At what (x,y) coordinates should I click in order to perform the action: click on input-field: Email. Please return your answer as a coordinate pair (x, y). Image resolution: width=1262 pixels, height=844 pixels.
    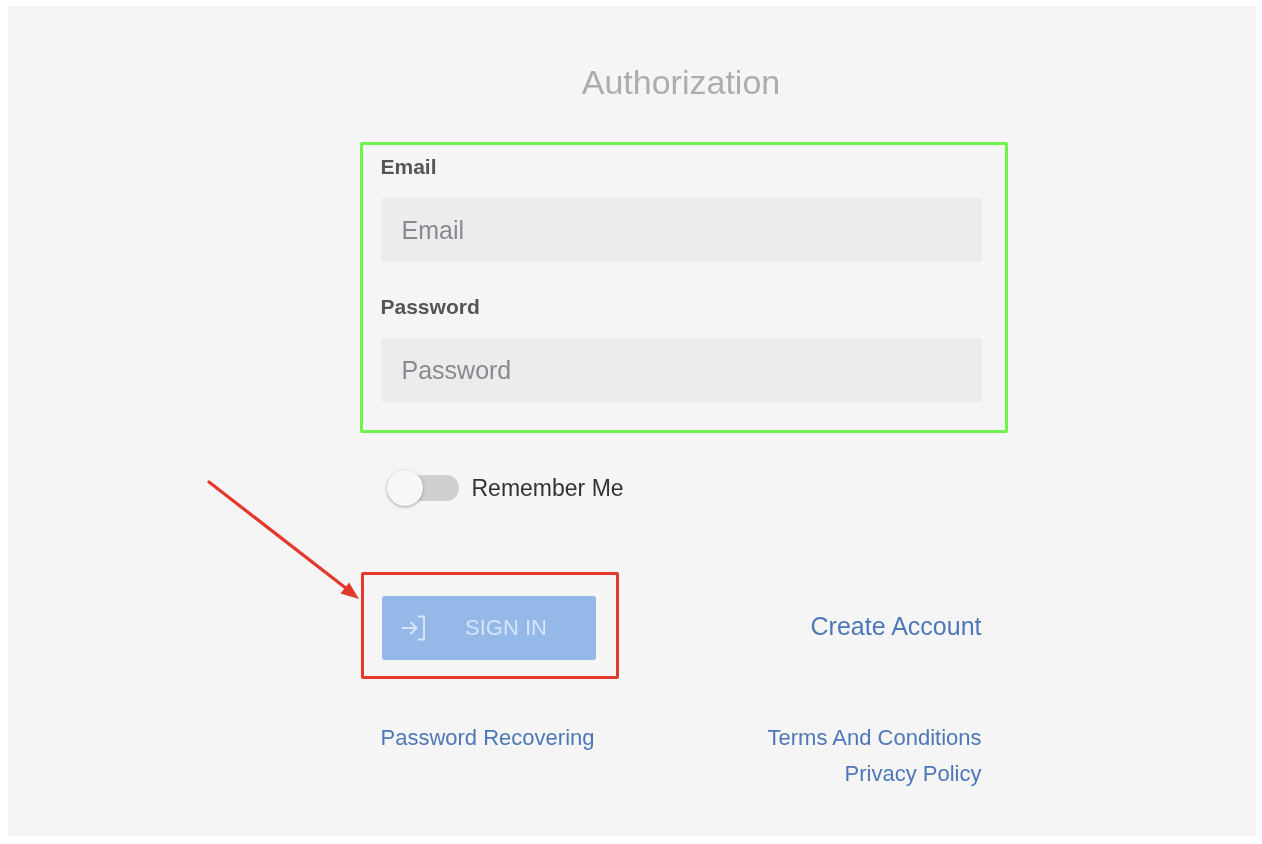
    Looking at the image, I should click on (681, 230).